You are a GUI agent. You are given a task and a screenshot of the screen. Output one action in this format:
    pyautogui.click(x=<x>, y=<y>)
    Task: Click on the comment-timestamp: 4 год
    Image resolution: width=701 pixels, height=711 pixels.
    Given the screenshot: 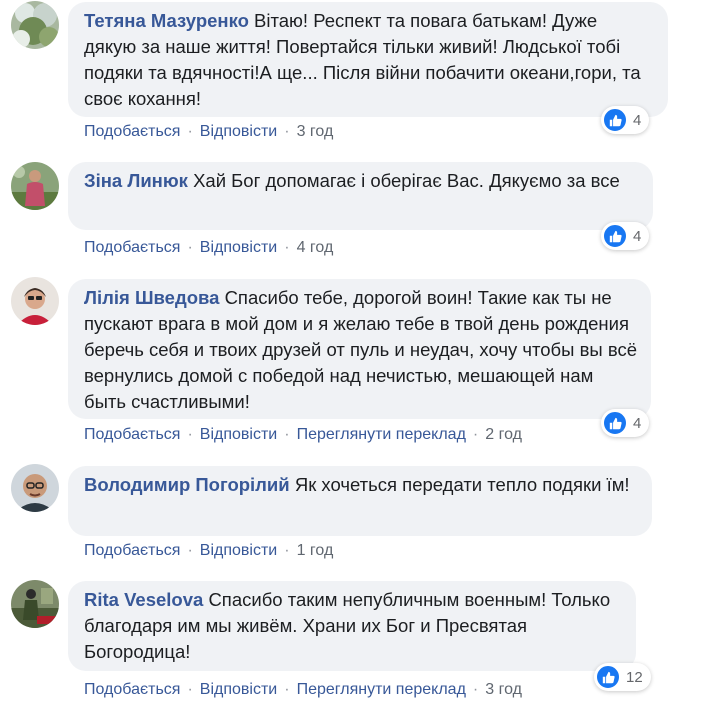 What is the action you would take?
    pyautogui.click(x=315, y=247)
    